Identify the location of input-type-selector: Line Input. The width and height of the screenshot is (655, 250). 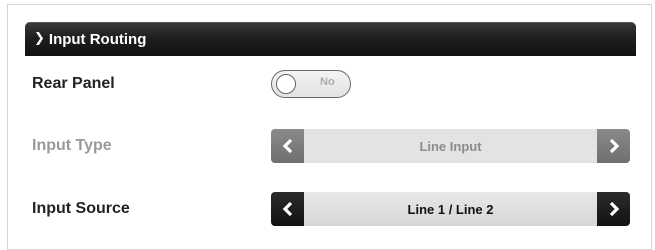
(450, 146).